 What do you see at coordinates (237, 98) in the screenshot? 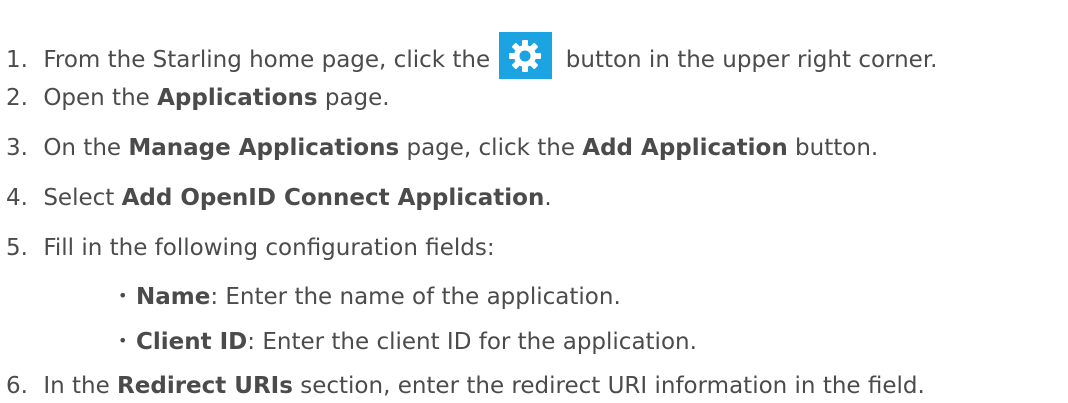
I see `step-bold-term: Applications` at bounding box center [237, 98].